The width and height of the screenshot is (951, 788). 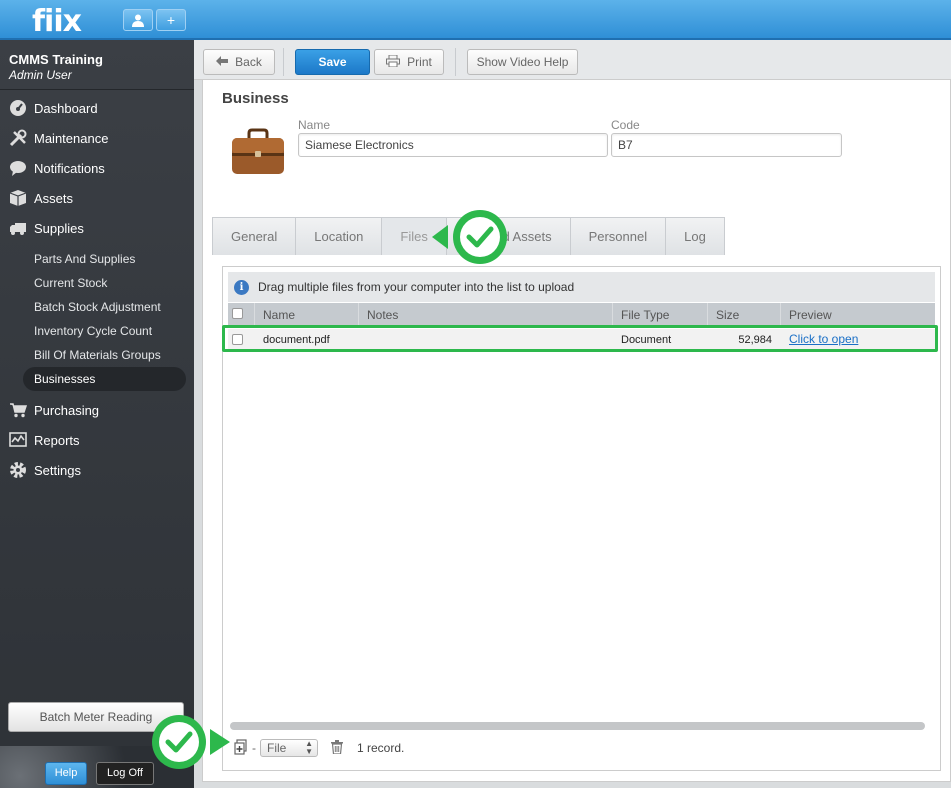 What do you see at coordinates (744, 315) in the screenshot?
I see `col-size: Size` at bounding box center [744, 315].